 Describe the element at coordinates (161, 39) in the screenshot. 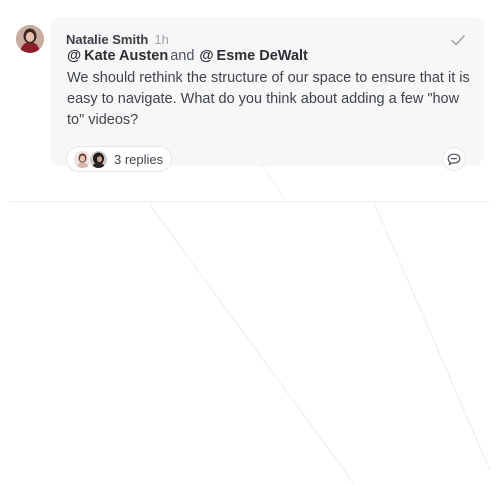

I see `comment-timestamp: 1h` at that location.